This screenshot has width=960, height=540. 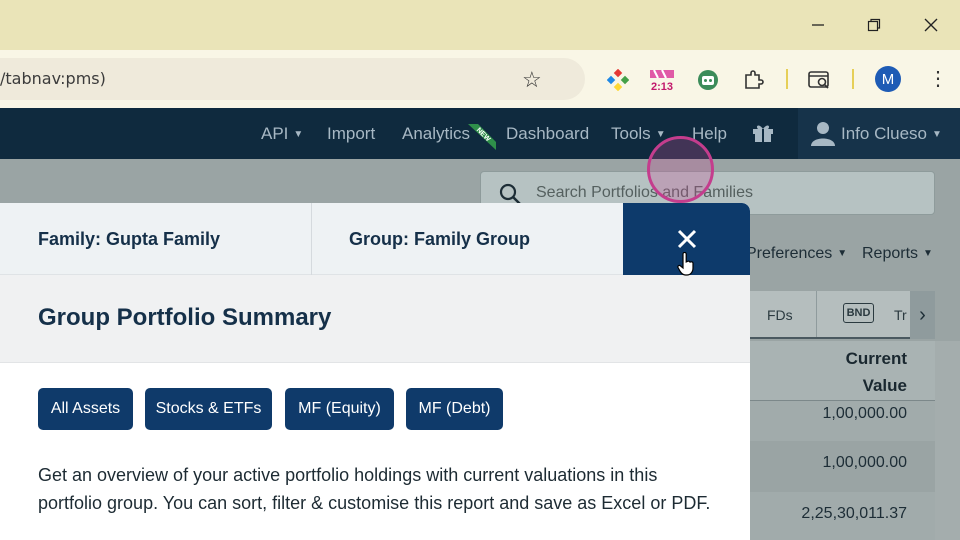 I want to click on colorful-extension-icon, so click(x=618, y=80).